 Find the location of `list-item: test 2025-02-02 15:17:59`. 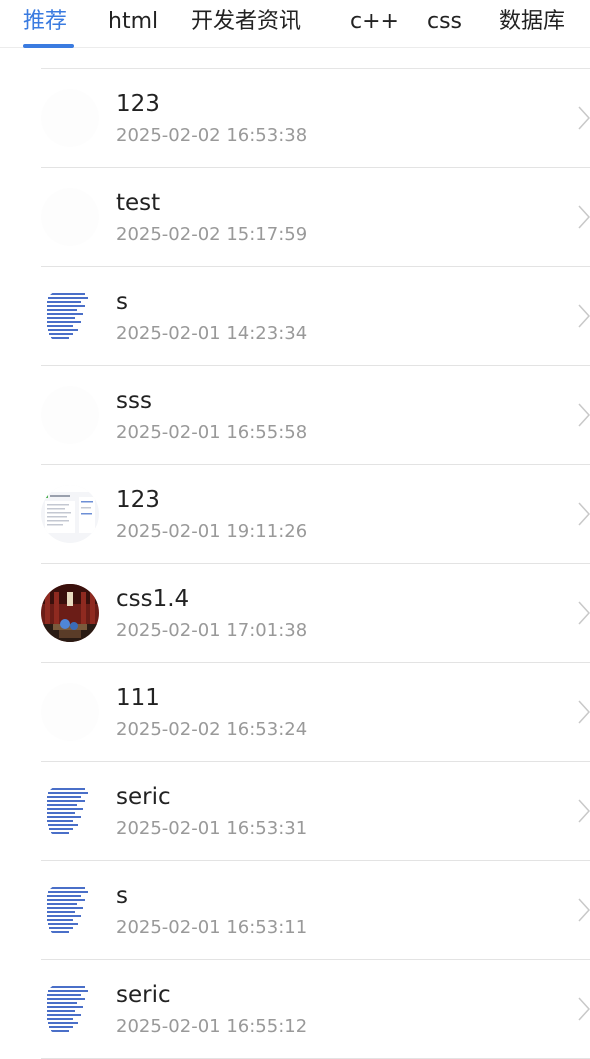

list-item: test 2025-02-02 15:17:59 is located at coordinates (315, 217).